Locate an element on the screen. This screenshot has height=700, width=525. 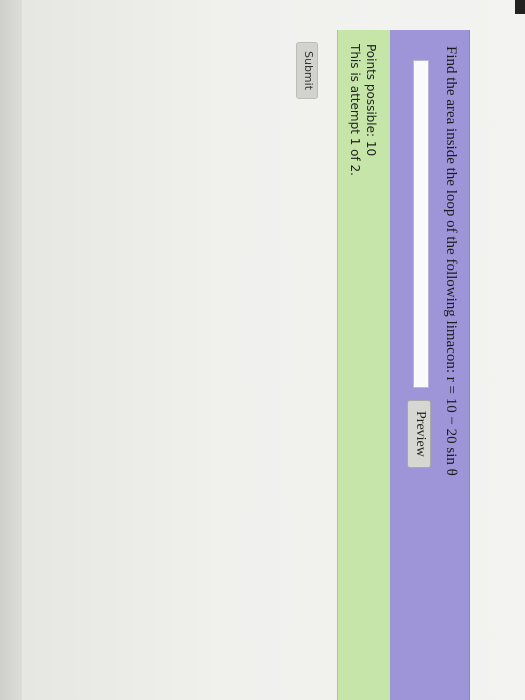
submit-button: Submit is located at coordinates (307, 71).